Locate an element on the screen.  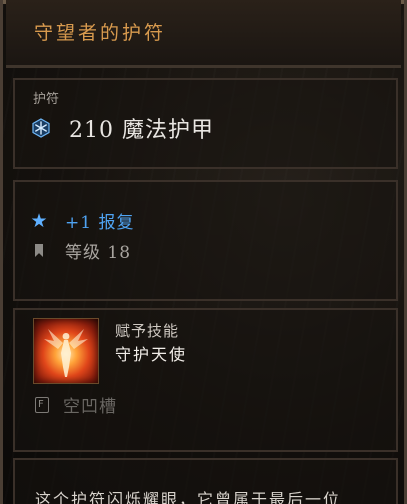
snowflake-icon is located at coordinates (41, 128).